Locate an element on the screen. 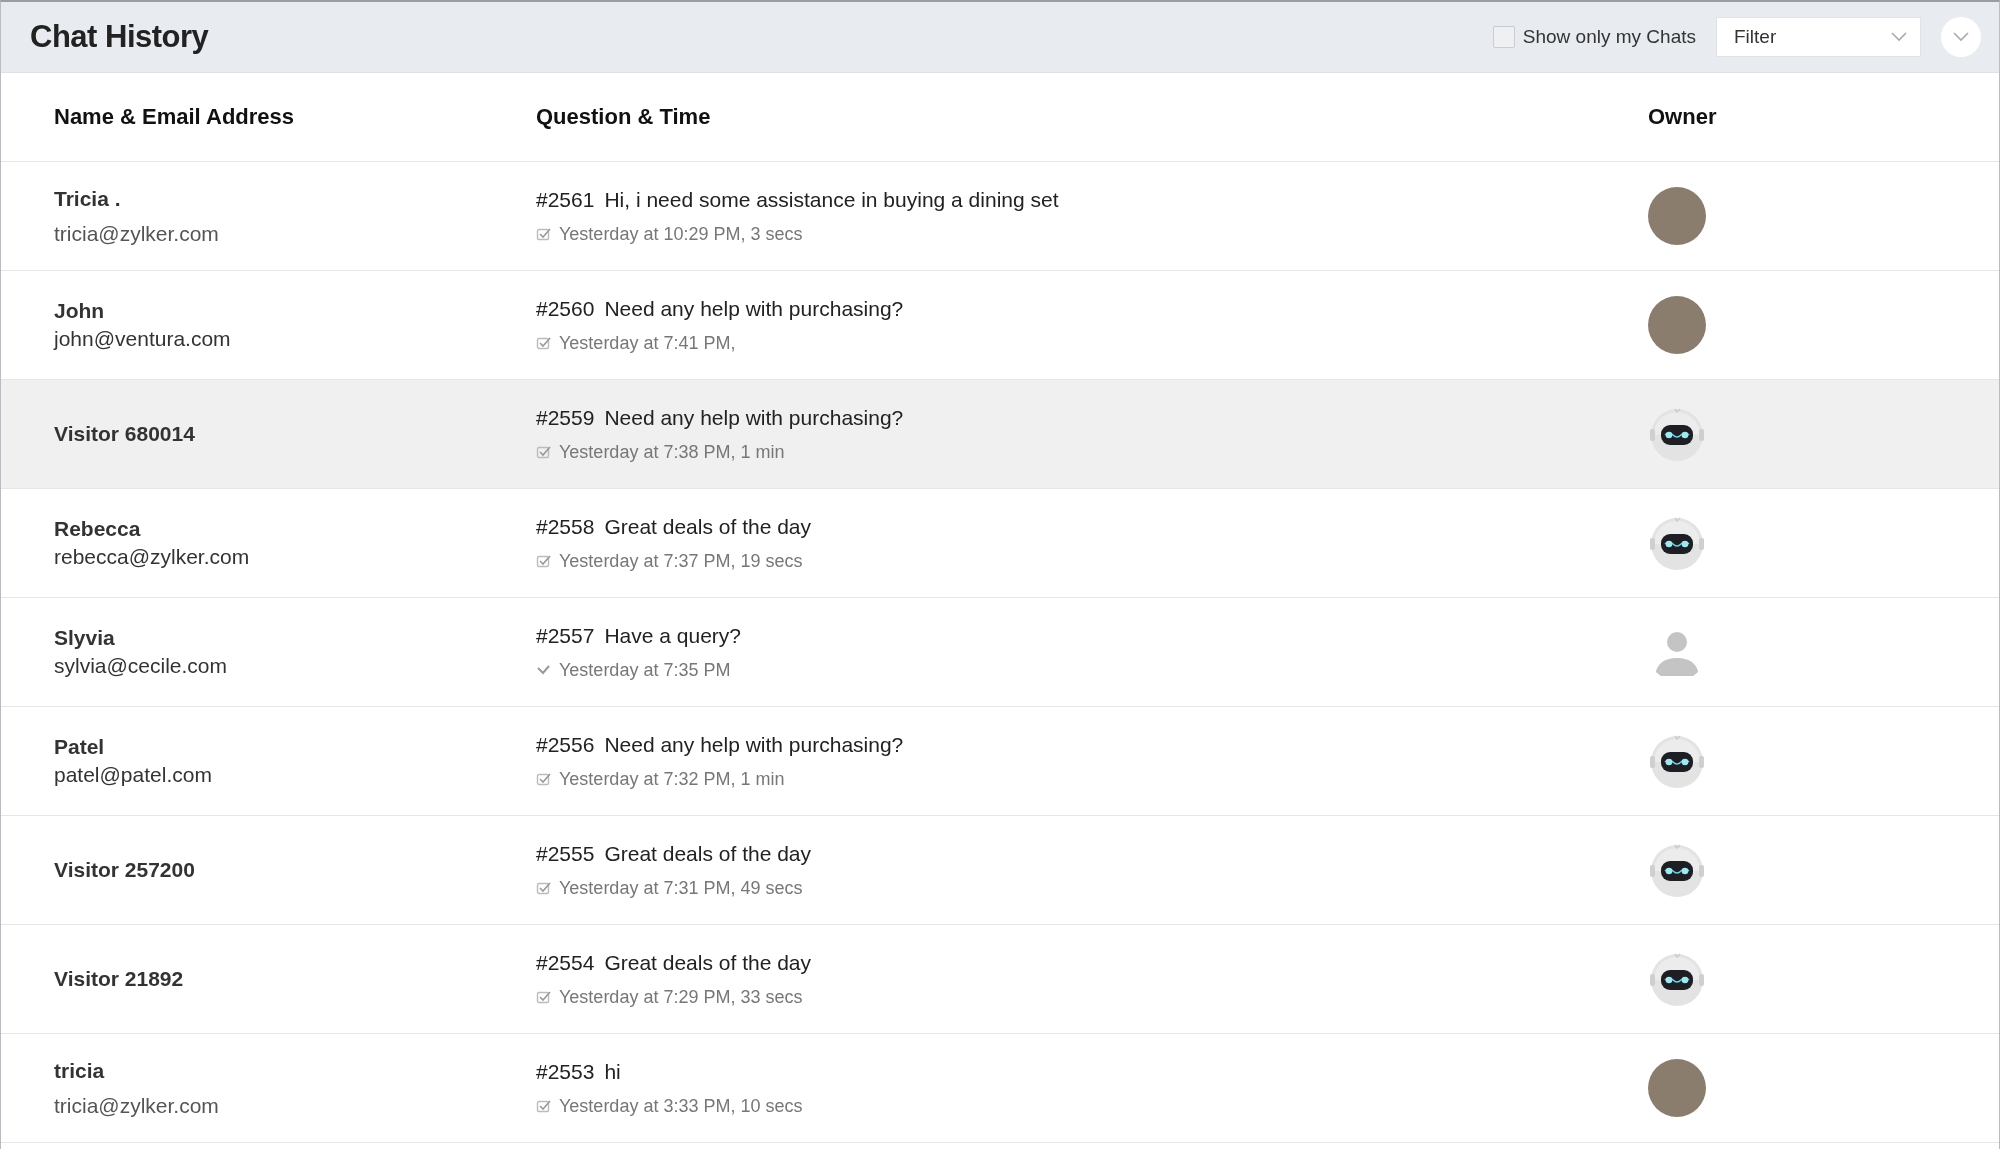 The image size is (2000, 1149). table-row: Visitor 257200 #2555 Great deals of the day Yesterday at 7:31 PM, 49 secs is located at coordinates (1000, 870).